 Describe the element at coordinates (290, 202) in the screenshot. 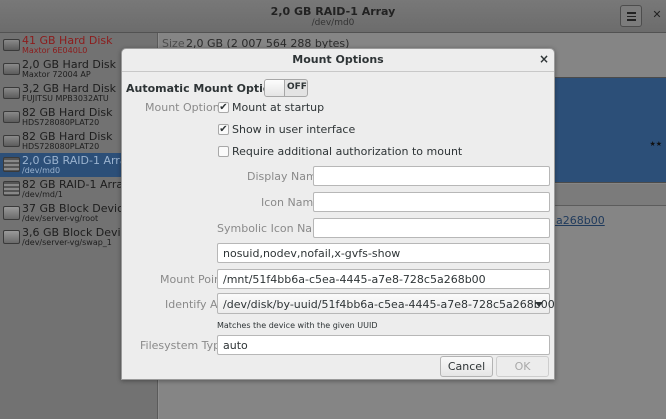

I see `icon-name-label: Icon Name` at that location.